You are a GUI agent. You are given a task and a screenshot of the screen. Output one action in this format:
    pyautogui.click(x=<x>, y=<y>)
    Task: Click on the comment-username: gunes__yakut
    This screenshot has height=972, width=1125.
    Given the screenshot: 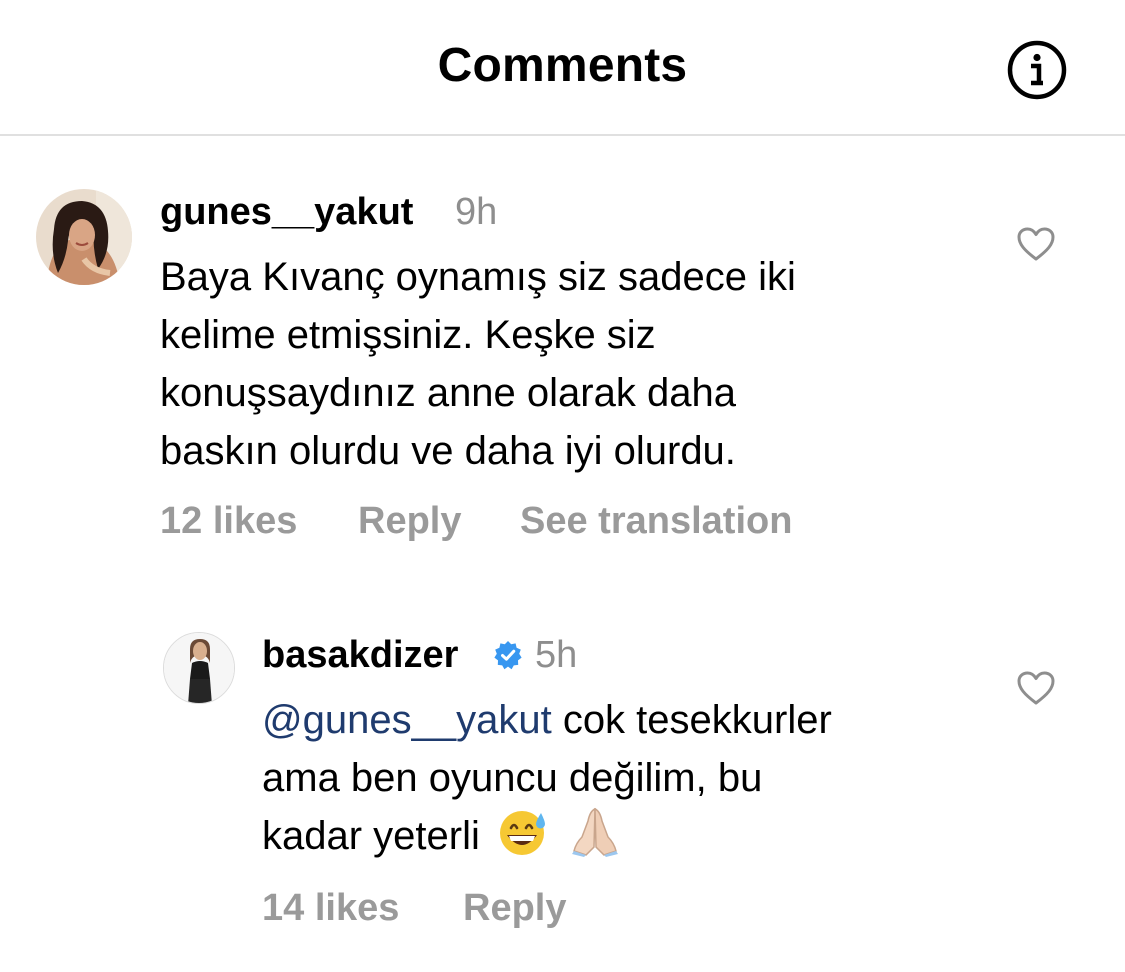 What is the action you would take?
    pyautogui.click(x=286, y=212)
    